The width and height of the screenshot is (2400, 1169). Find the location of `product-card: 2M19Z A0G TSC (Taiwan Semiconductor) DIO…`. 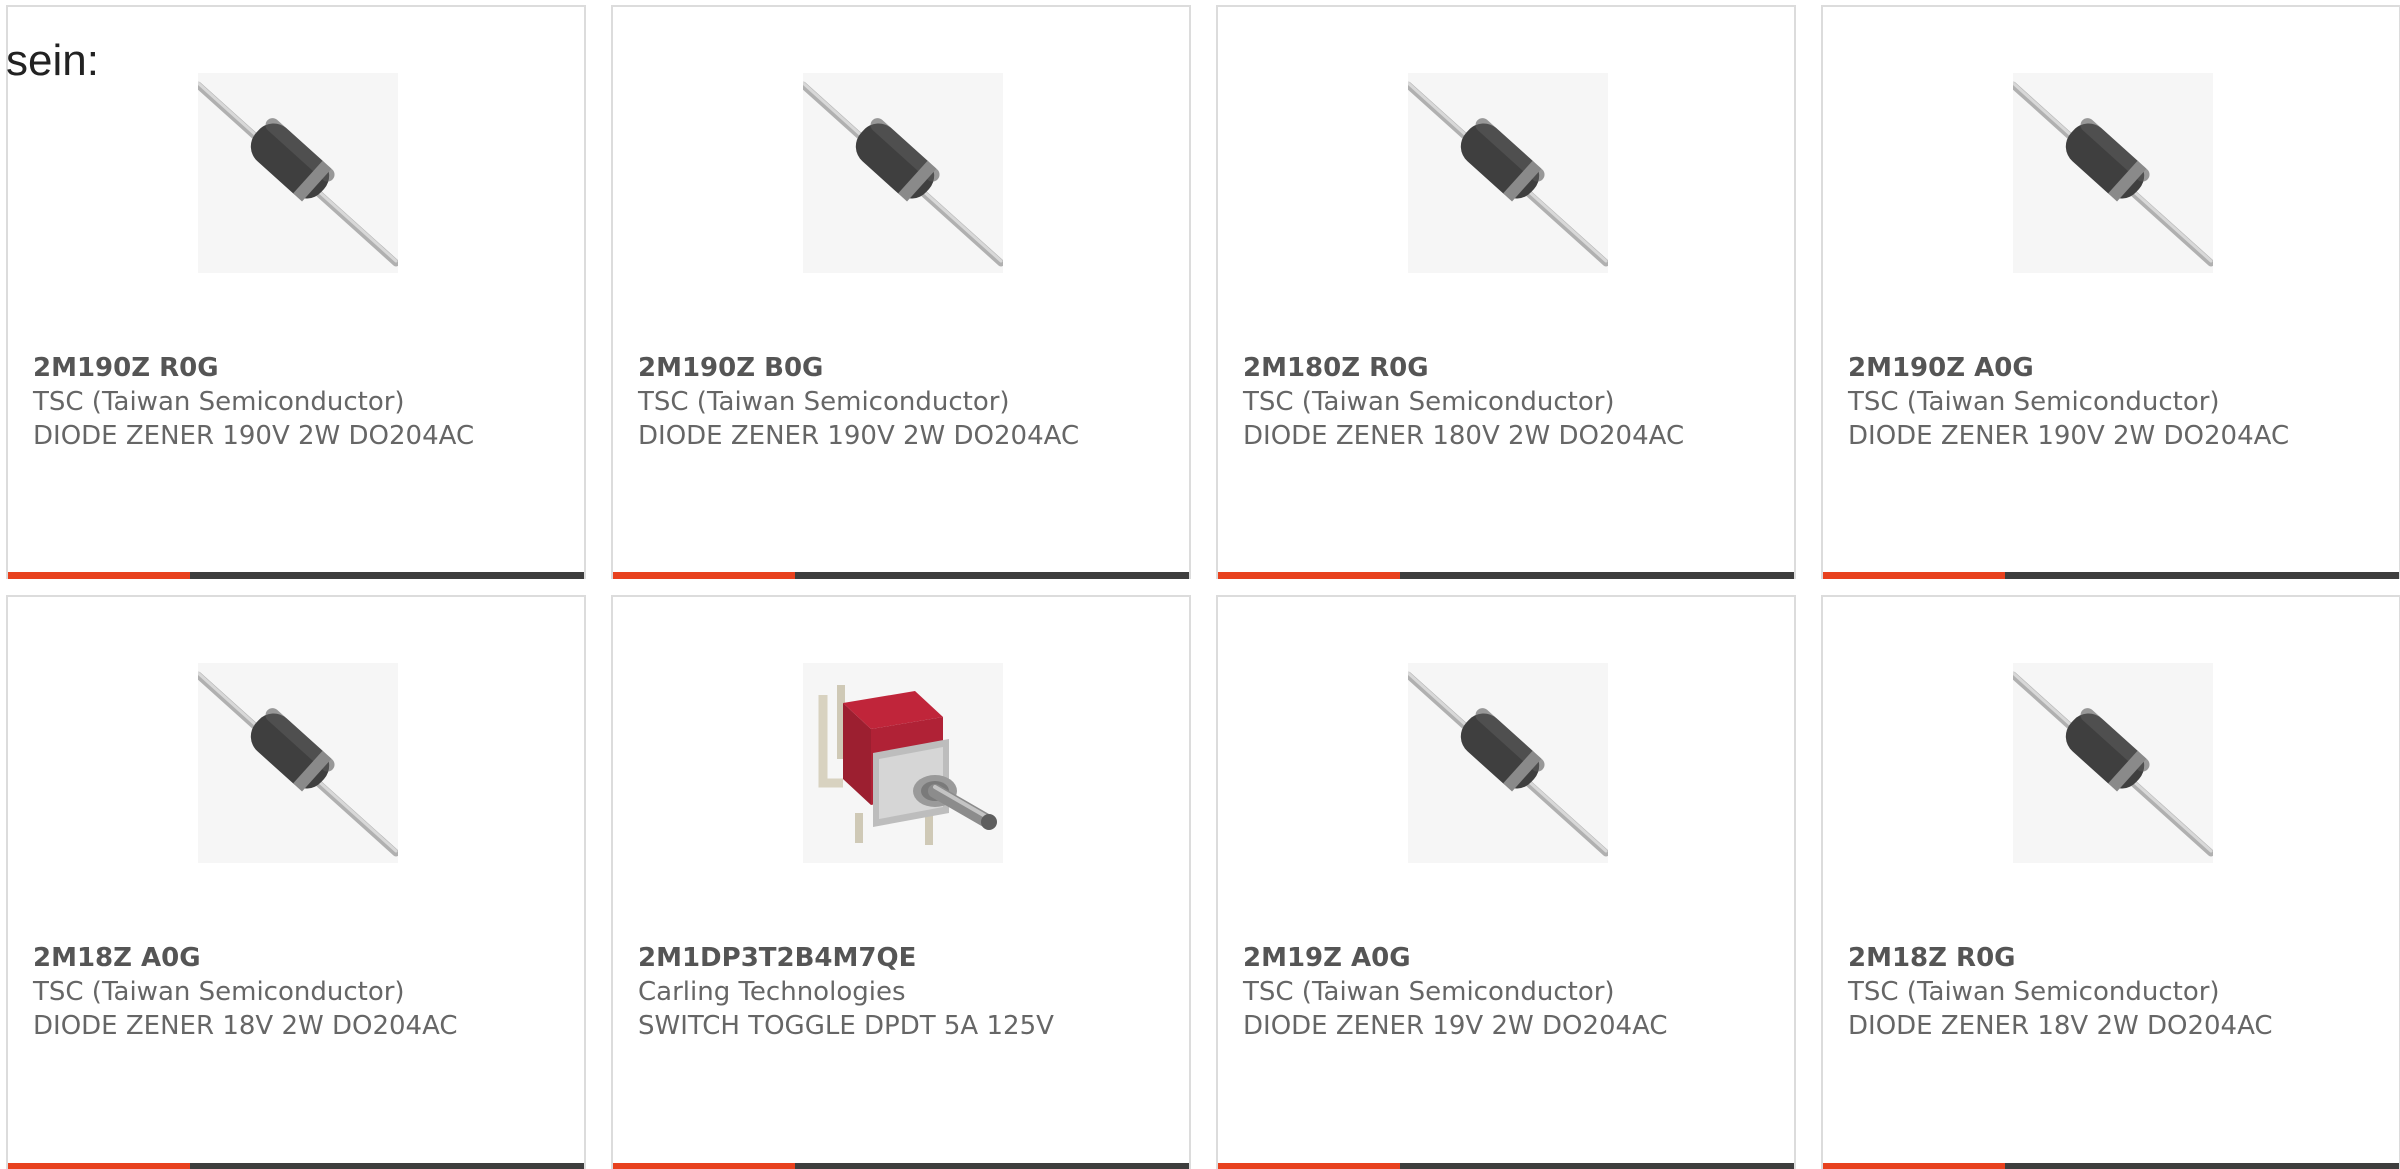

product-card: 2M19Z A0G TSC (Taiwan Semiconductor) DIO… is located at coordinates (1506, 882).